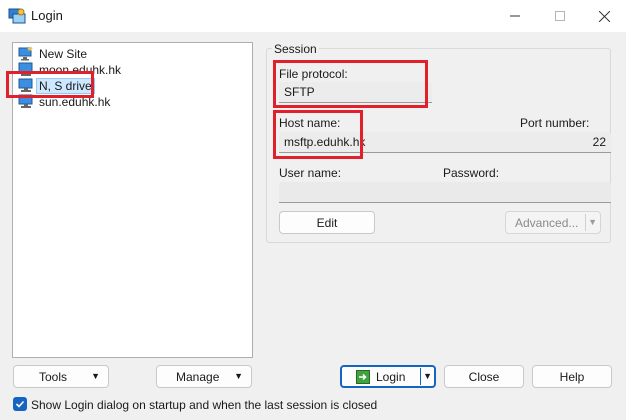 This screenshot has height=420, width=626. What do you see at coordinates (80, 69) in the screenshot?
I see `tree-item-label: moon.eduhk.hk` at bounding box center [80, 69].